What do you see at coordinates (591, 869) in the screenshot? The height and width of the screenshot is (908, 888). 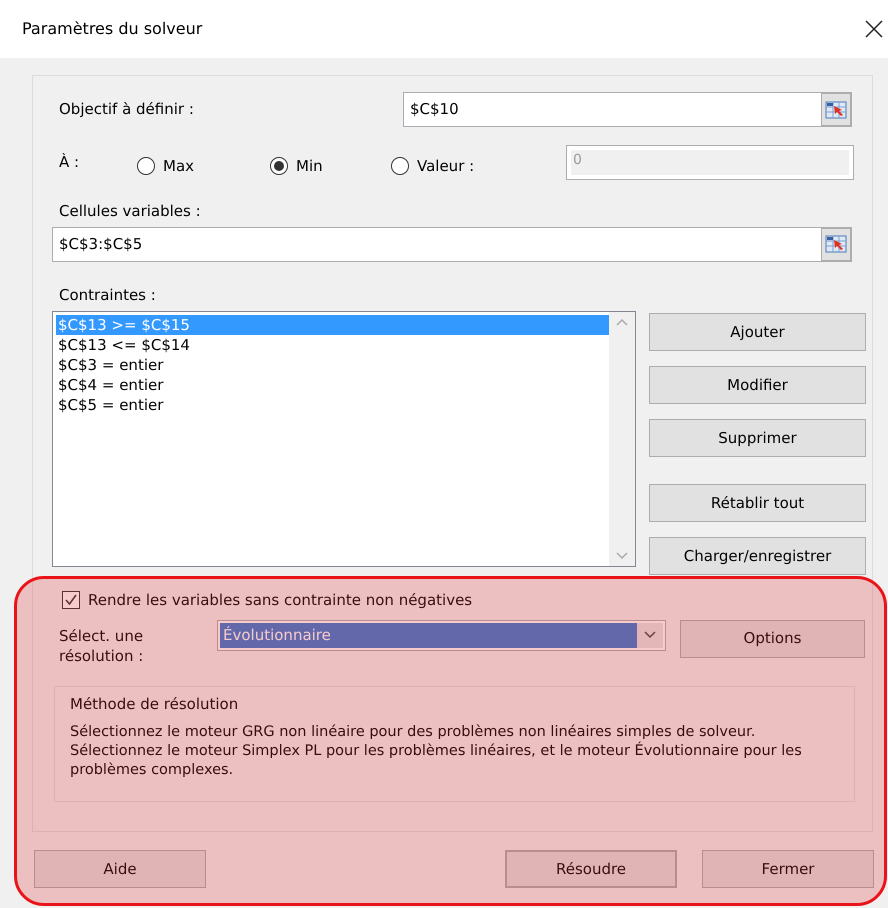 I see `button: Résoudre` at bounding box center [591, 869].